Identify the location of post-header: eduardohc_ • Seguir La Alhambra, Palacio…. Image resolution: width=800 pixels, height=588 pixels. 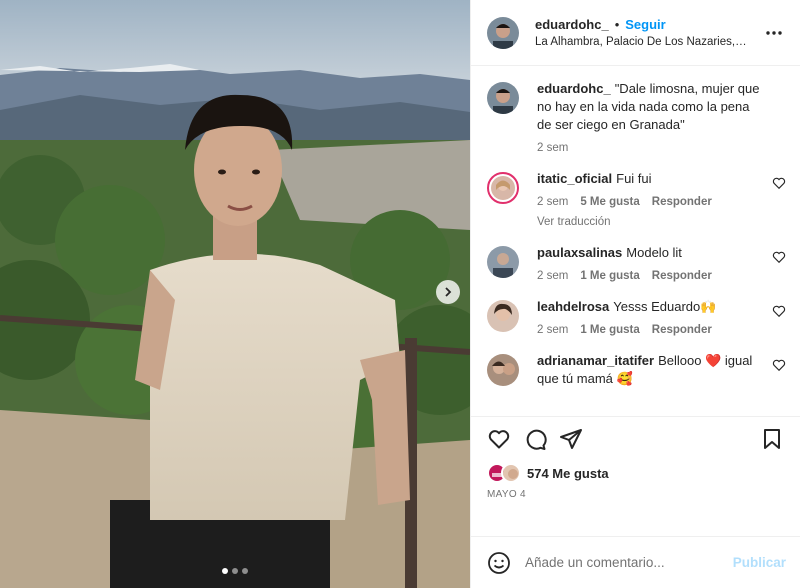
(635, 33).